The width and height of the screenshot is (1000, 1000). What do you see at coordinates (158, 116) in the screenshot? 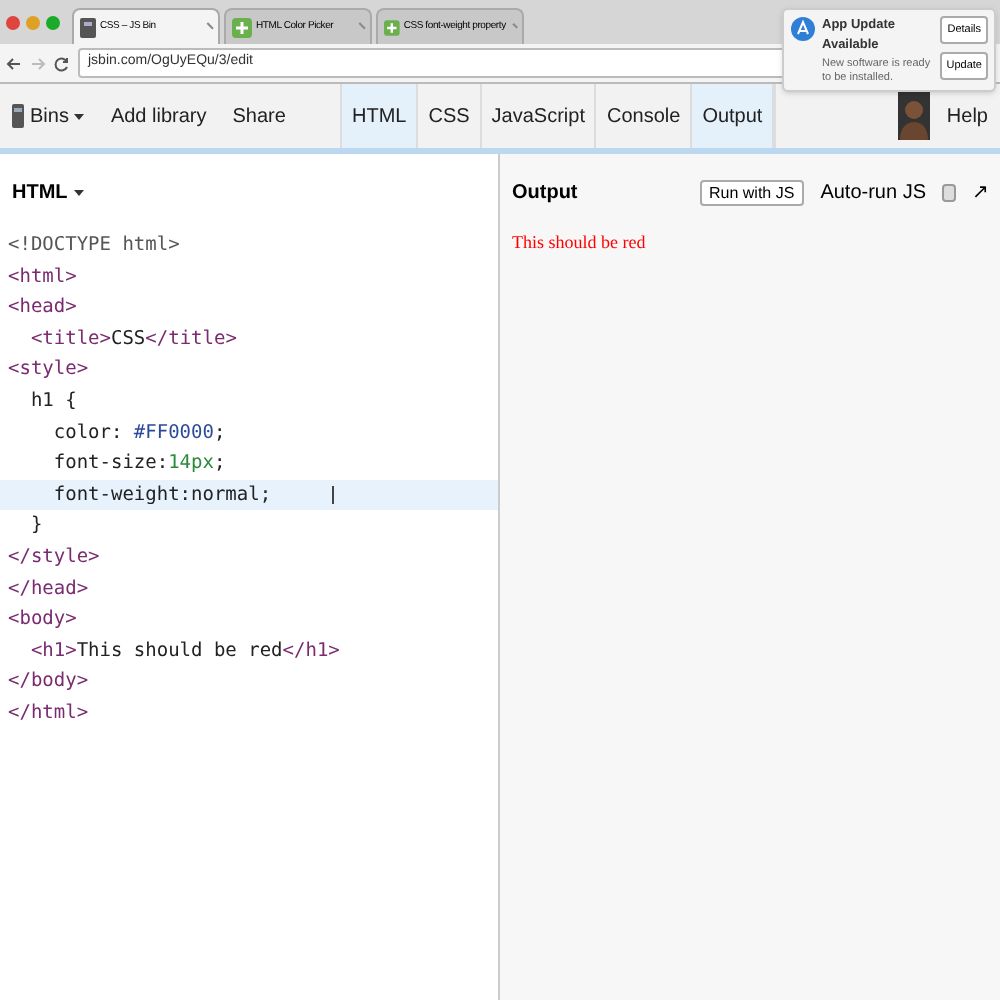
I see `add-library-button: Add library` at bounding box center [158, 116].